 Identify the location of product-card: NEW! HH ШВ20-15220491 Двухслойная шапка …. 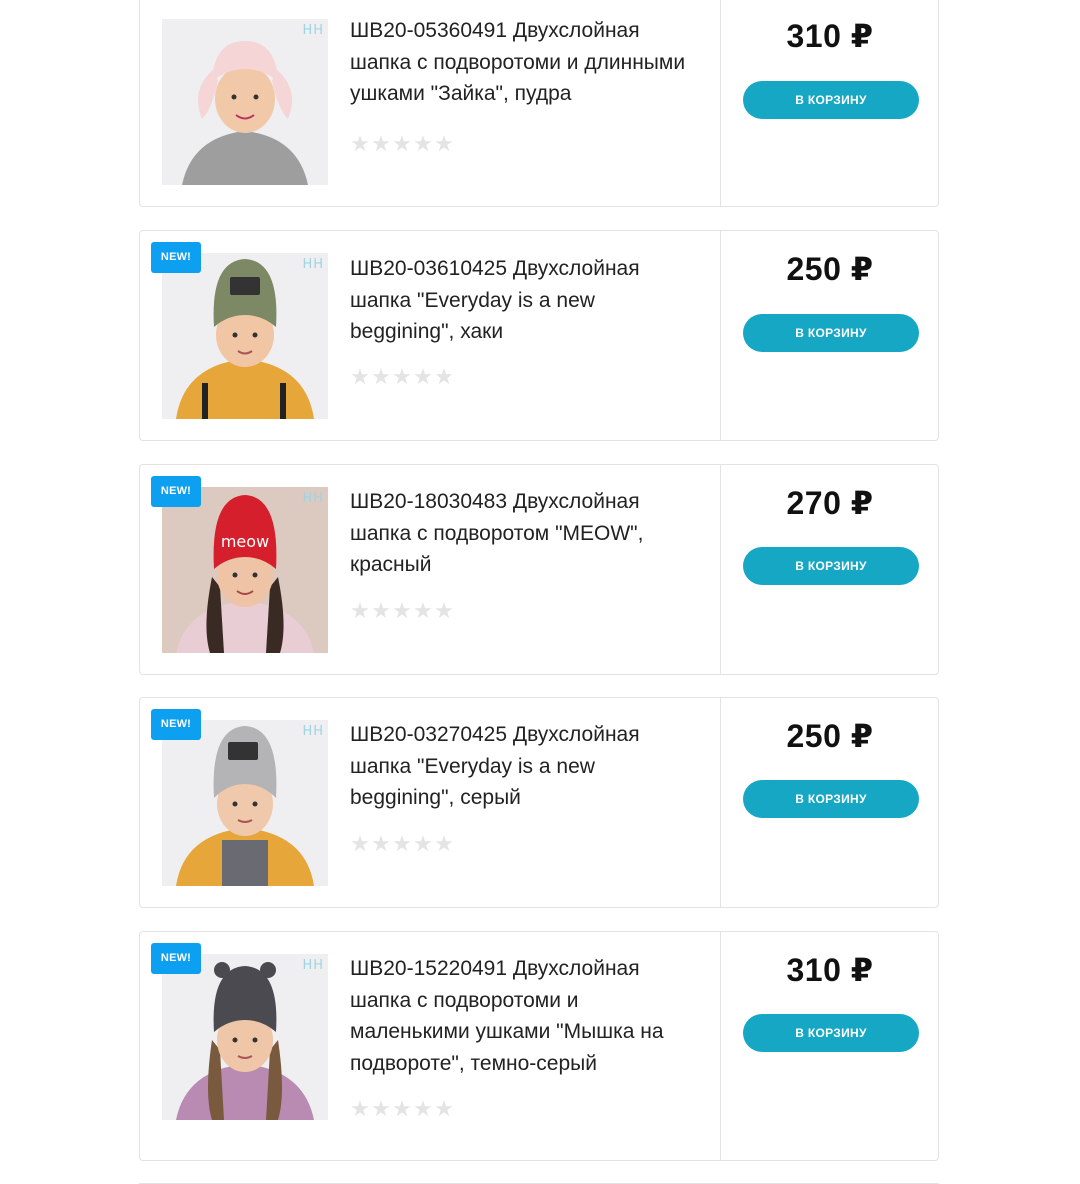
(539, 1046).